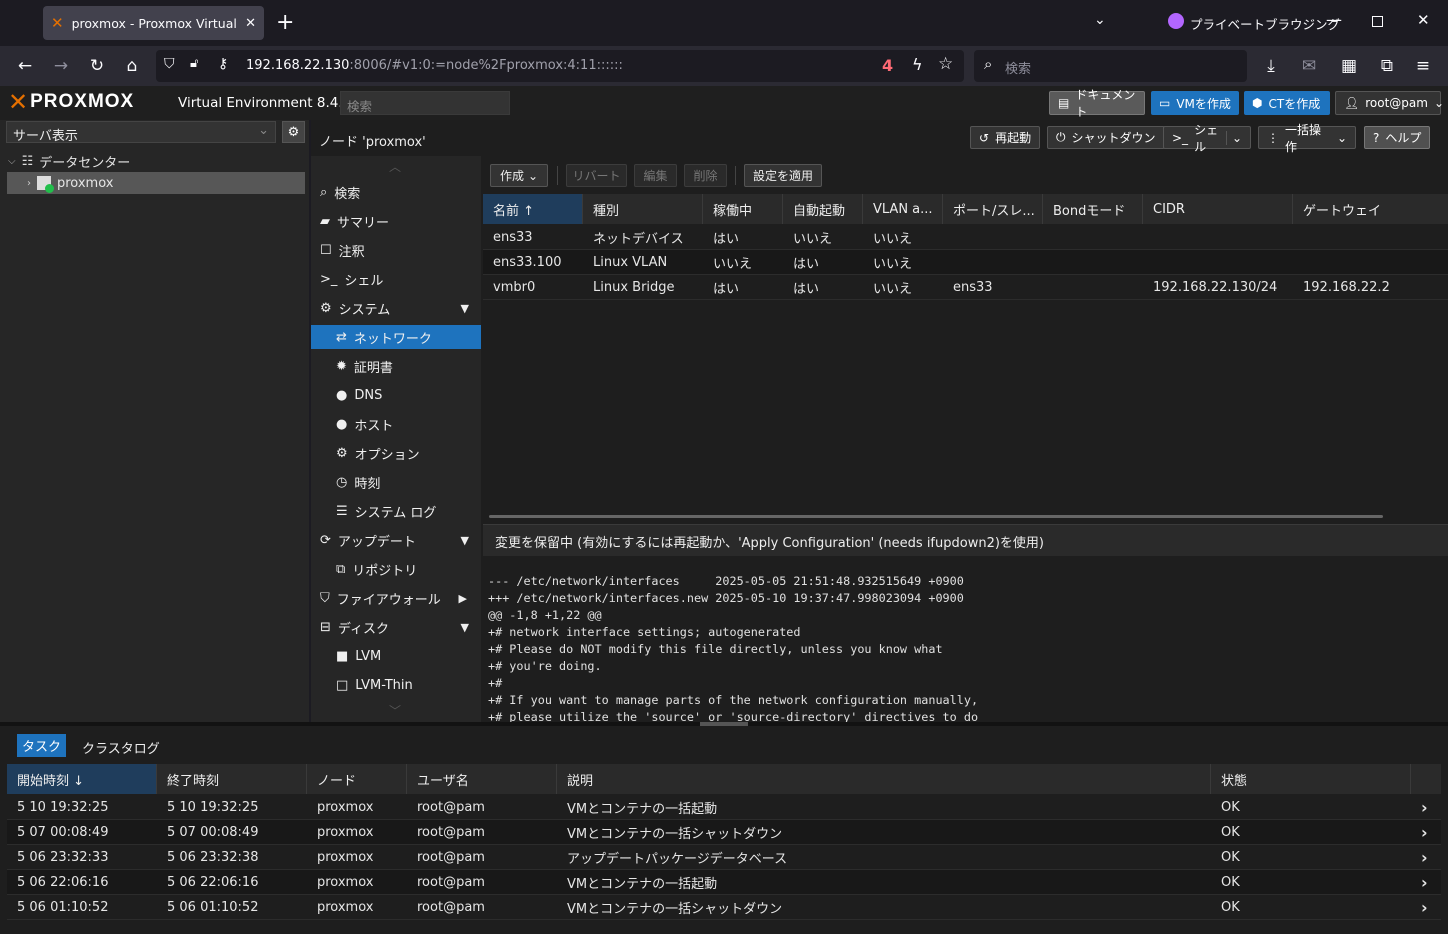 This screenshot has width=1448, height=934. What do you see at coordinates (1397, 137) in the screenshot?
I see `help-button: ? ヘルプ` at bounding box center [1397, 137].